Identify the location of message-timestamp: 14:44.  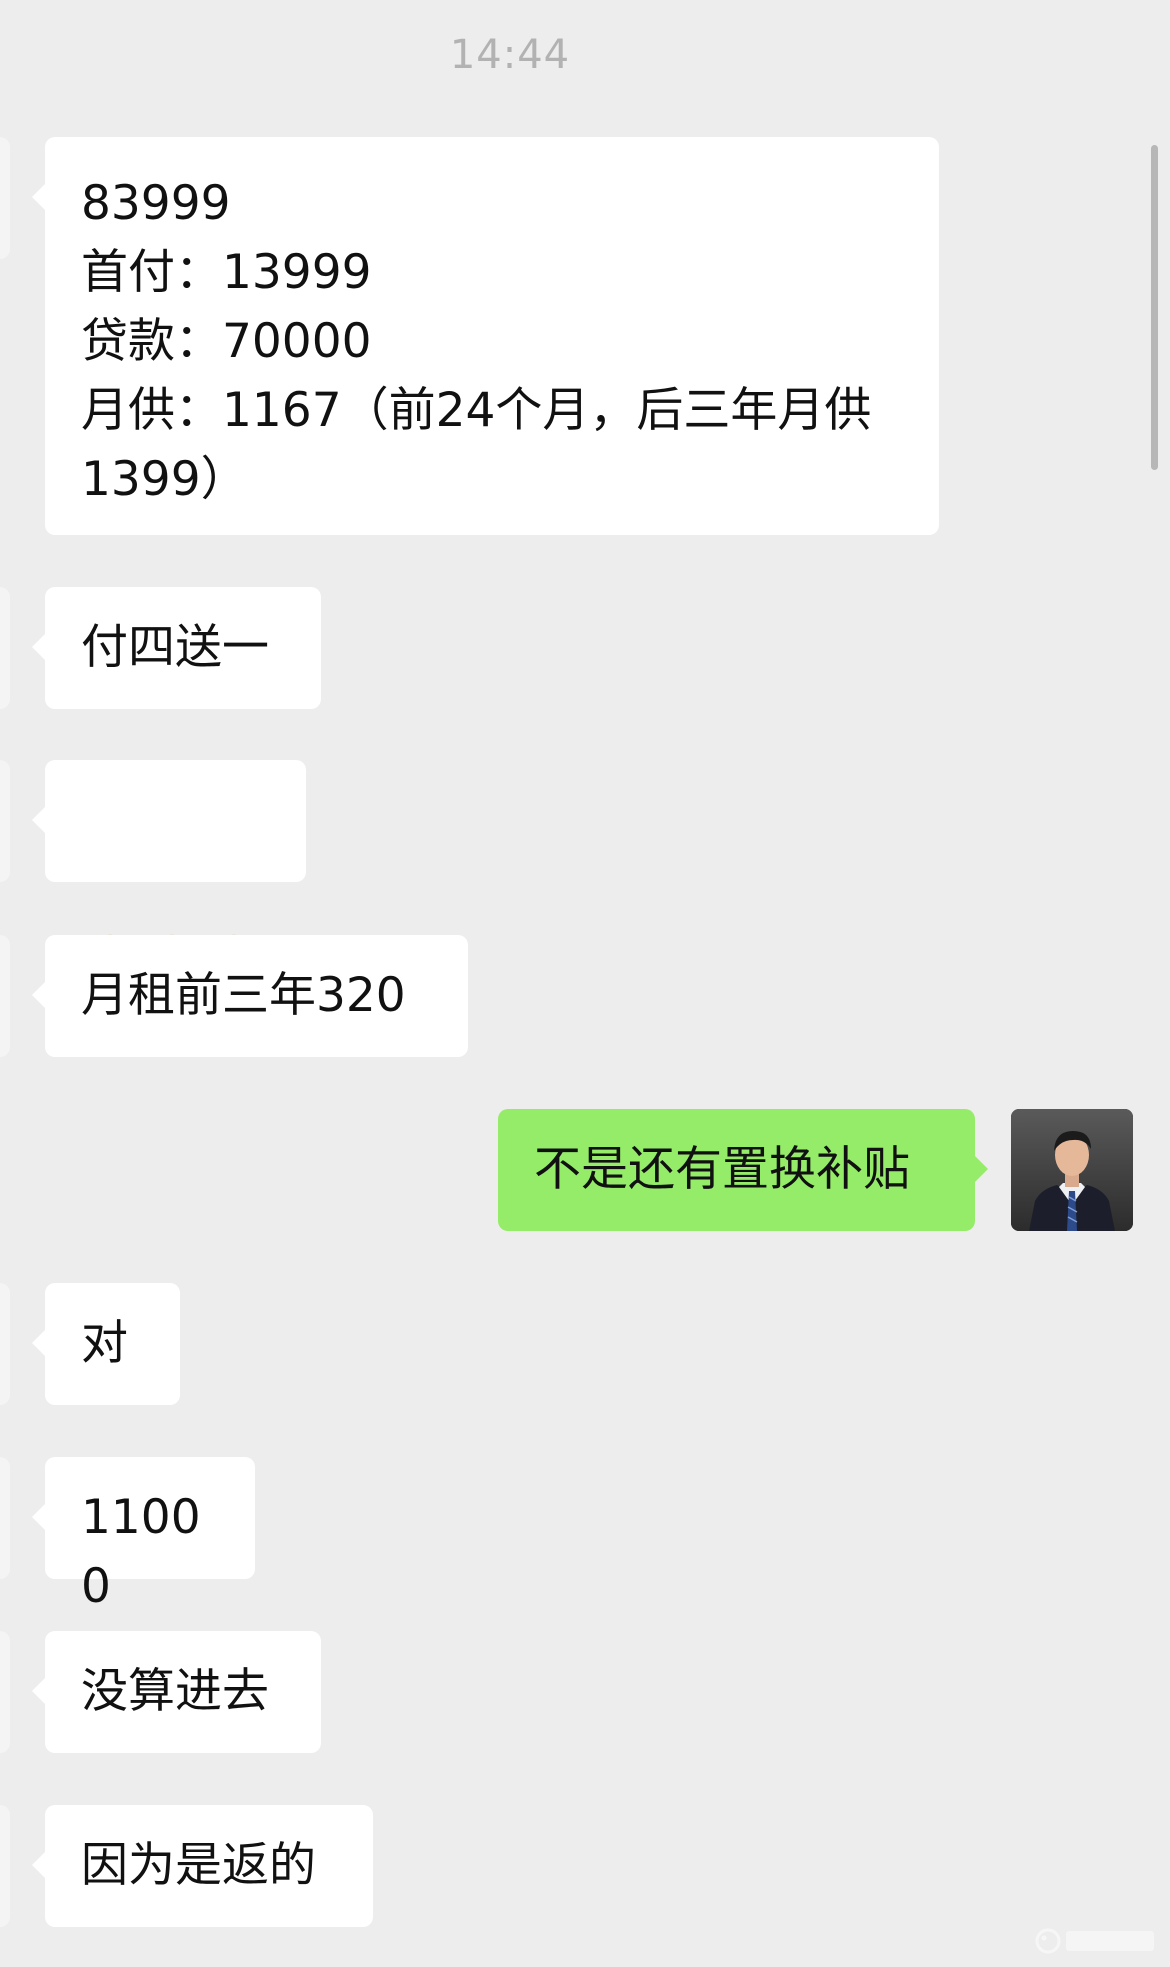
(510, 55).